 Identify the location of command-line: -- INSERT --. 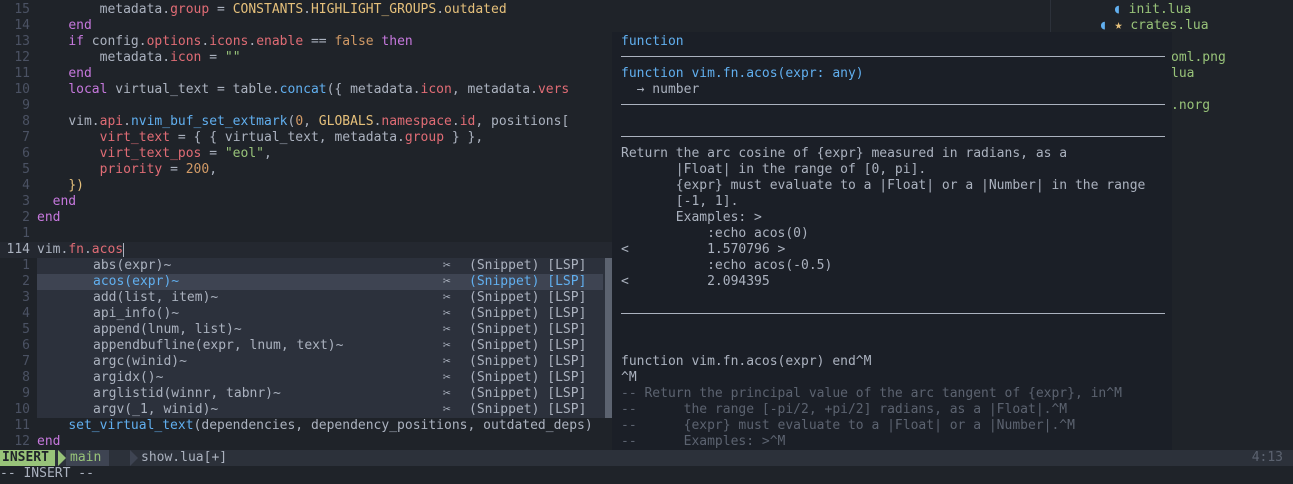
(646, 475).